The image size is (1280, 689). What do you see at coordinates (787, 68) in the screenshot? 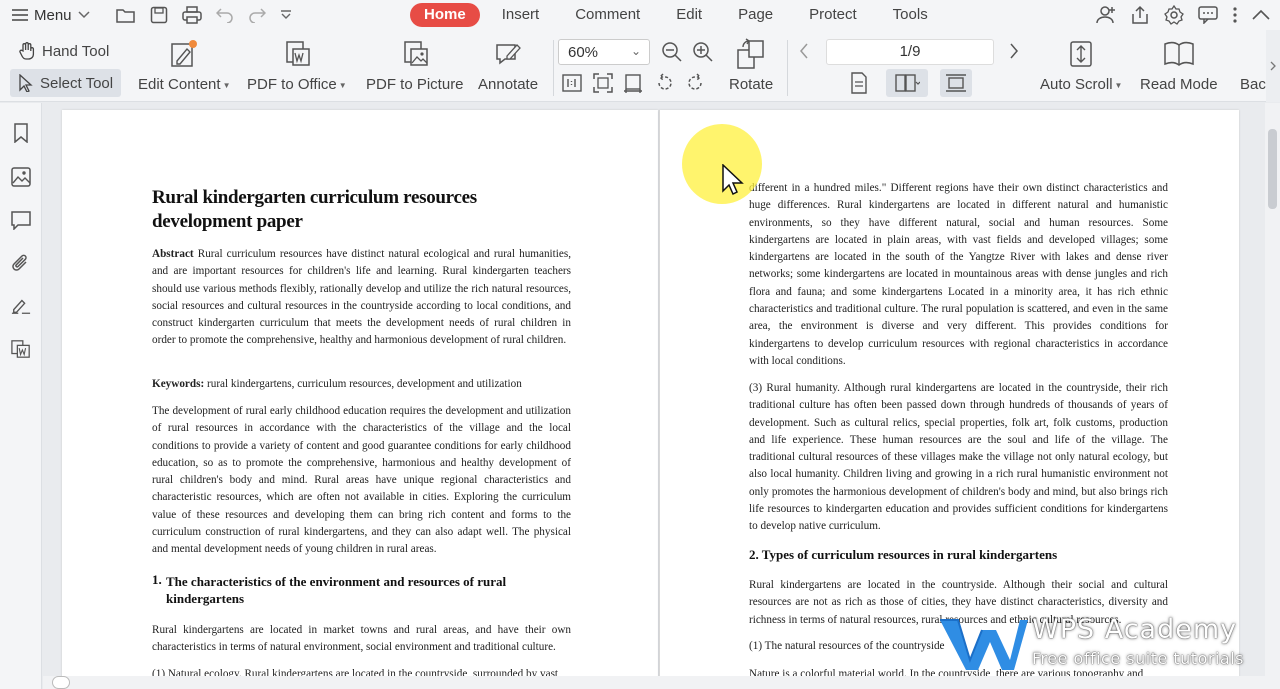
I see `ribbon-separator` at bounding box center [787, 68].